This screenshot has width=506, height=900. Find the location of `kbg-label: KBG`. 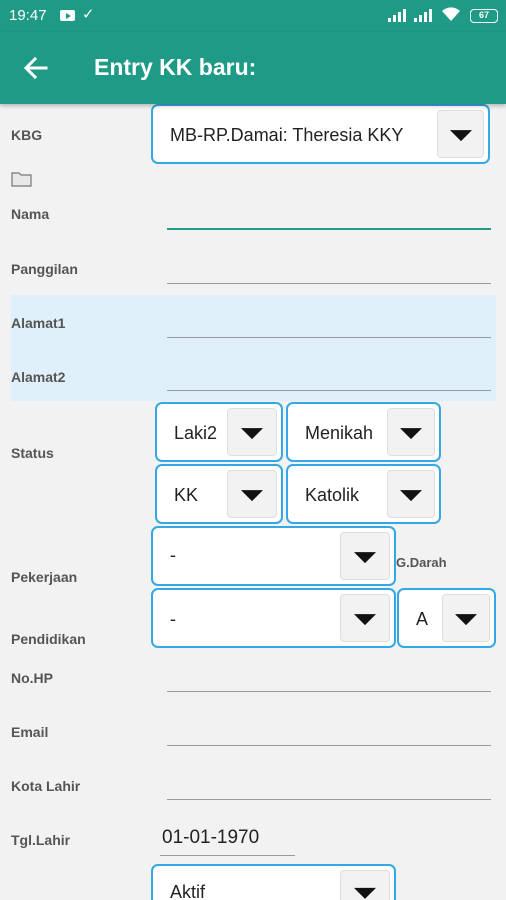

kbg-label: KBG is located at coordinates (27, 135).